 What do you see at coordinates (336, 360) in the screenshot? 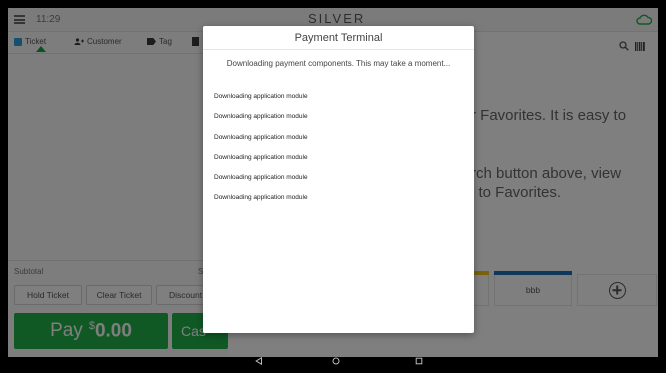
I see `home-icon` at bounding box center [336, 360].